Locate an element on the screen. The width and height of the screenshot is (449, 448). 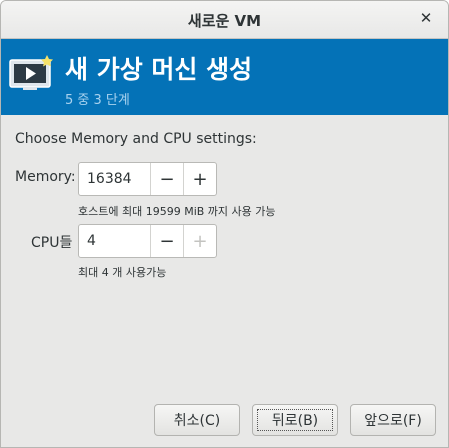
memory-spinbox: − + is located at coordinates (147, 179).